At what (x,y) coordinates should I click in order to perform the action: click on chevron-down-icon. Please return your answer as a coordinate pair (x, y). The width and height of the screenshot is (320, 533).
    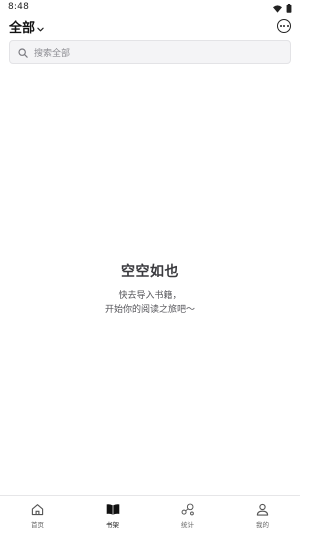
    Looking at the image, I should click on (40, 26).